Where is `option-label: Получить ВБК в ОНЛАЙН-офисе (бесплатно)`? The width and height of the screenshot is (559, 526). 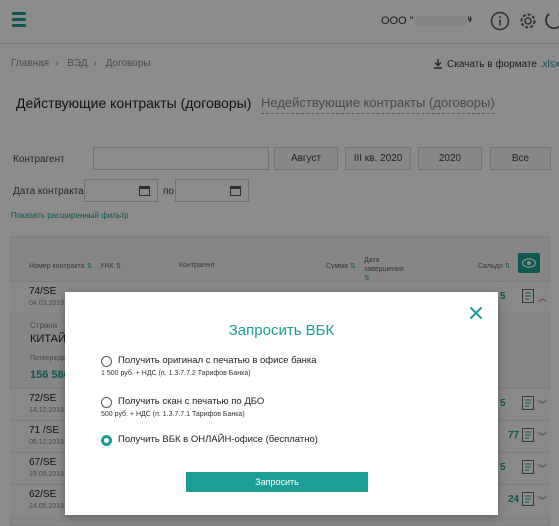
option-label: Получить ВБК в ОНЛАЙН-офисе (бесплатно) is located at coordinates (218, 439).